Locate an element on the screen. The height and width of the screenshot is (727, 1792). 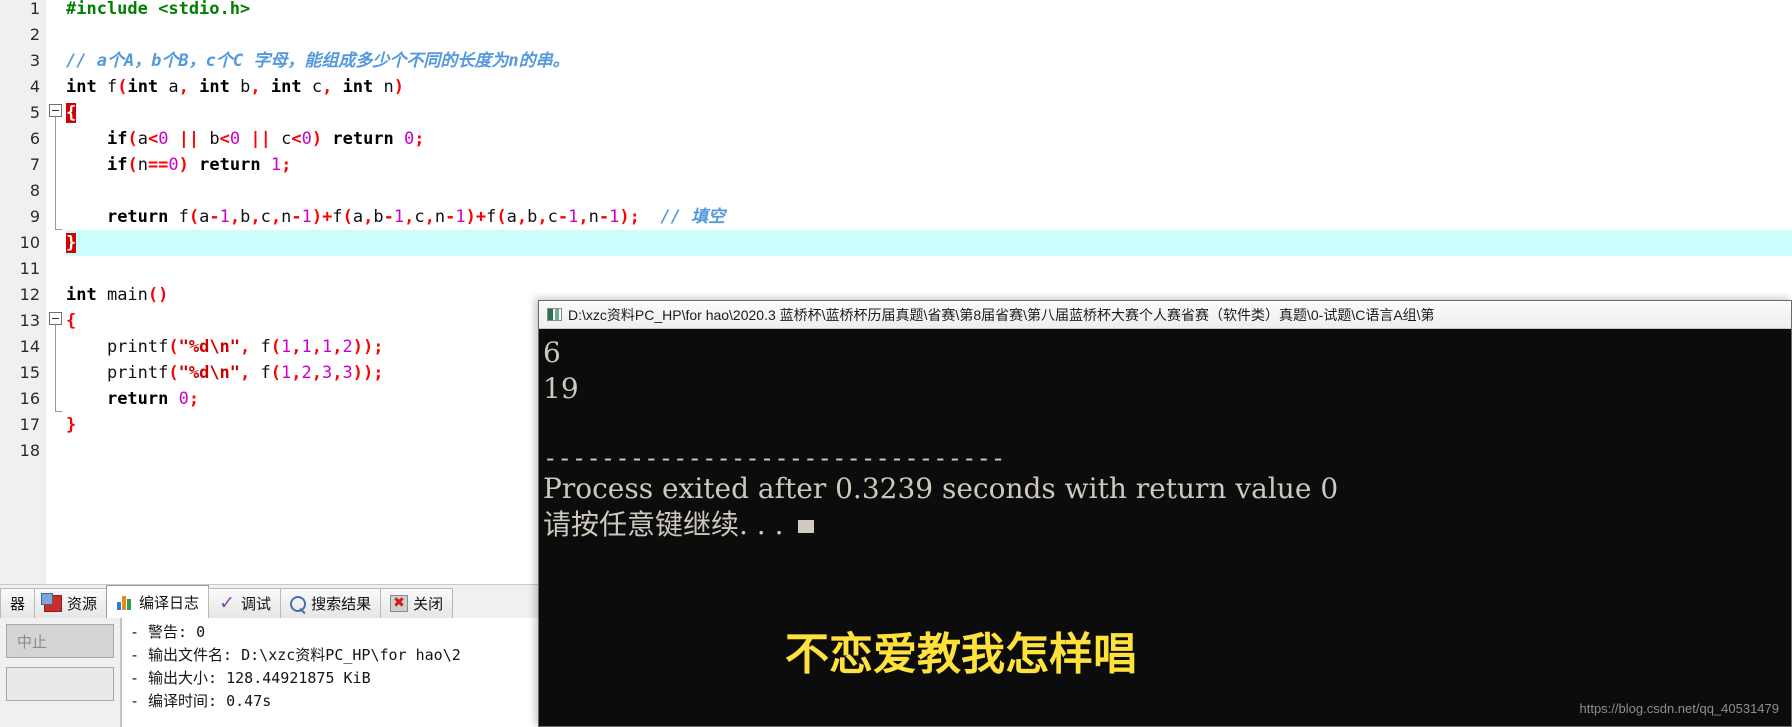
panel-tab-2: 编译日志 is located at coordinates (158, 601).